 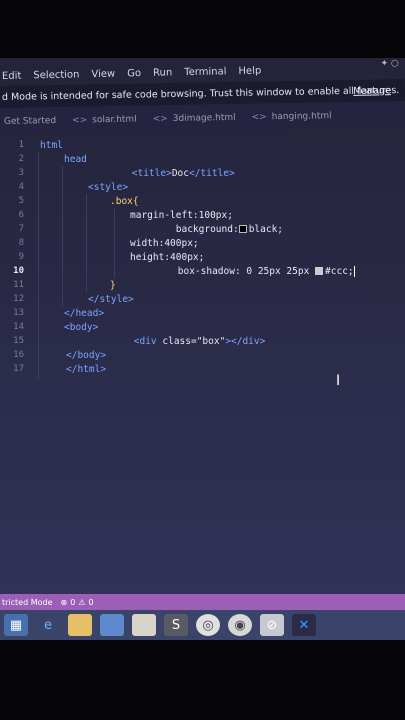 I want to click on tab-hanging: <> hanging.html, so click(x=296, y=117).